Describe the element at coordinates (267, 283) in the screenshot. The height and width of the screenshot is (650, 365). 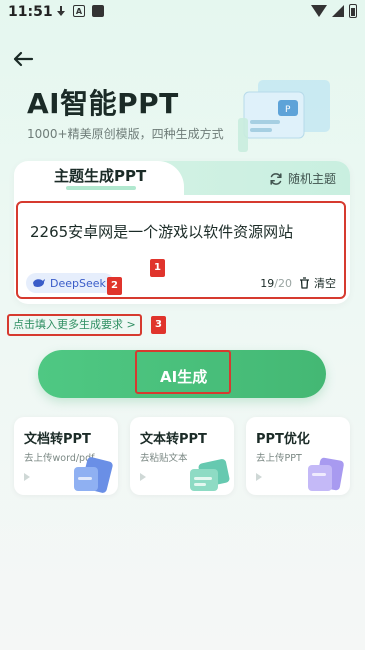
I see `char-count: 19` at that location.